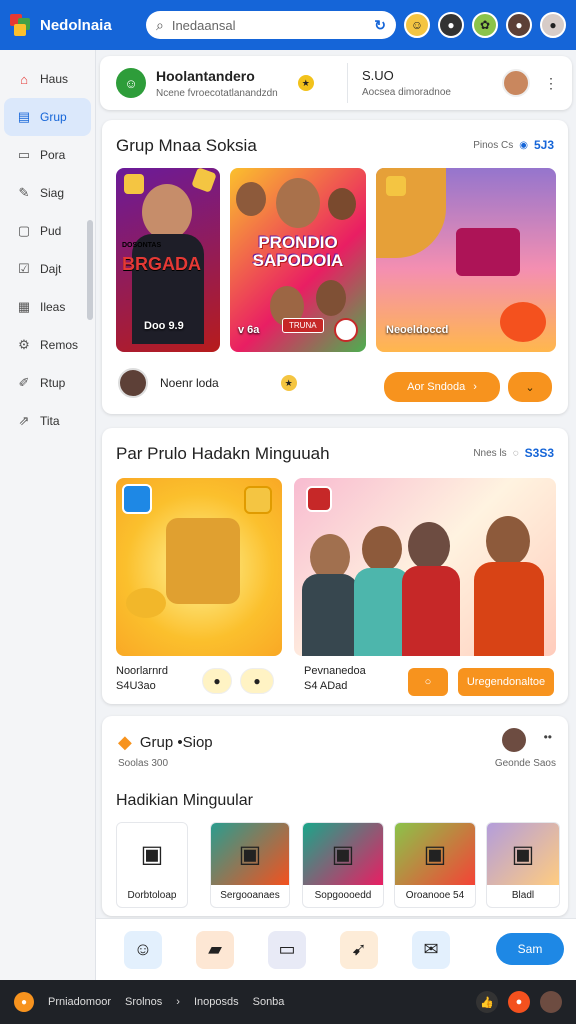 The width and height of the screenshot is (576, 1024). I want to click on taskbar-item: Srolnos, so click(143, 1002).